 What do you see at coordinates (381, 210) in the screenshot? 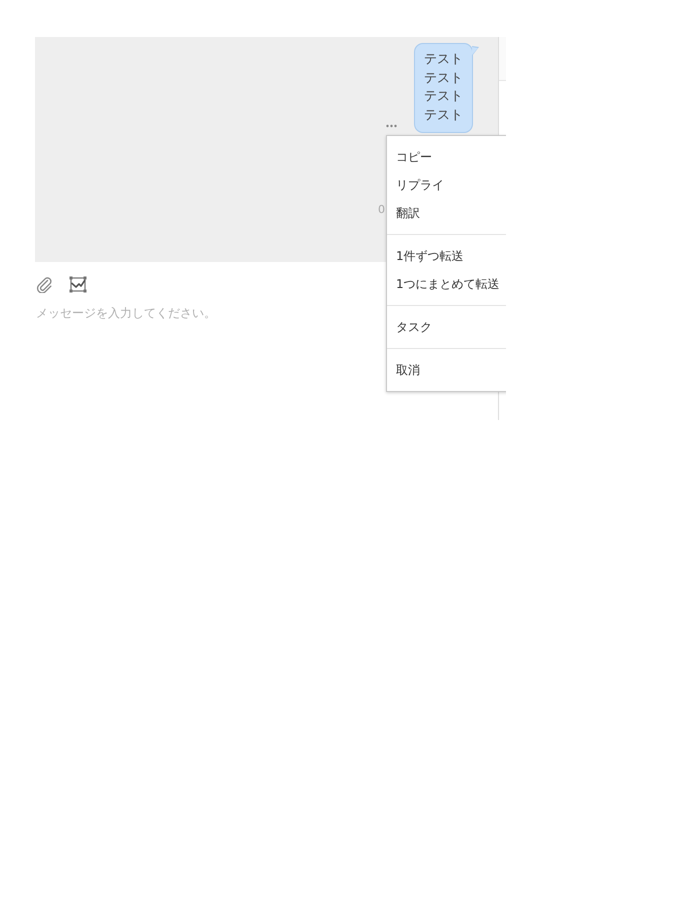
I see `timestamp: 0` at bounding box center [381, 210].